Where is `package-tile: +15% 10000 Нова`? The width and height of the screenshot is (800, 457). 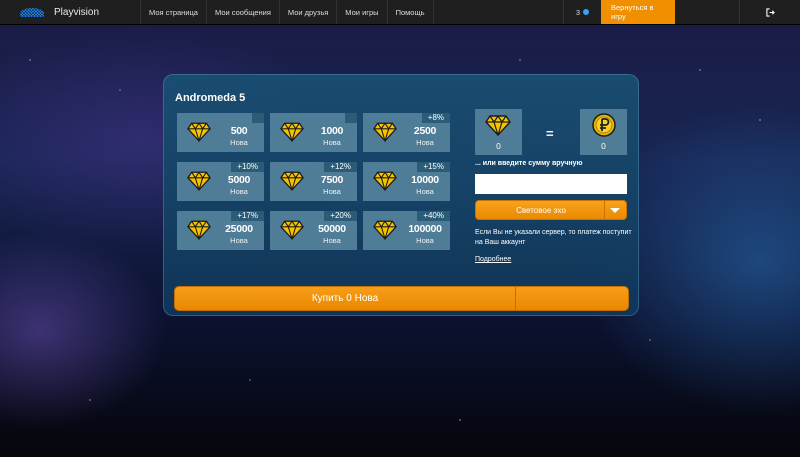 package-tile: +15% 10000 Нова is located at coordinates (406, 181).